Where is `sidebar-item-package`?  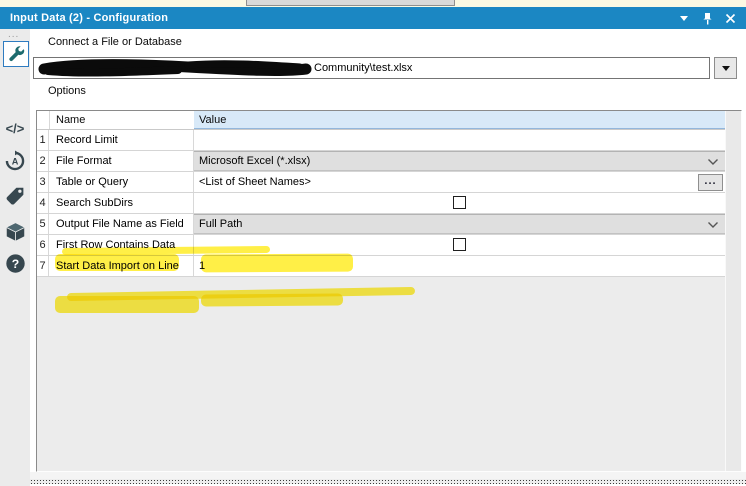 sidebar-item-package is located at coordinates (15, 232).